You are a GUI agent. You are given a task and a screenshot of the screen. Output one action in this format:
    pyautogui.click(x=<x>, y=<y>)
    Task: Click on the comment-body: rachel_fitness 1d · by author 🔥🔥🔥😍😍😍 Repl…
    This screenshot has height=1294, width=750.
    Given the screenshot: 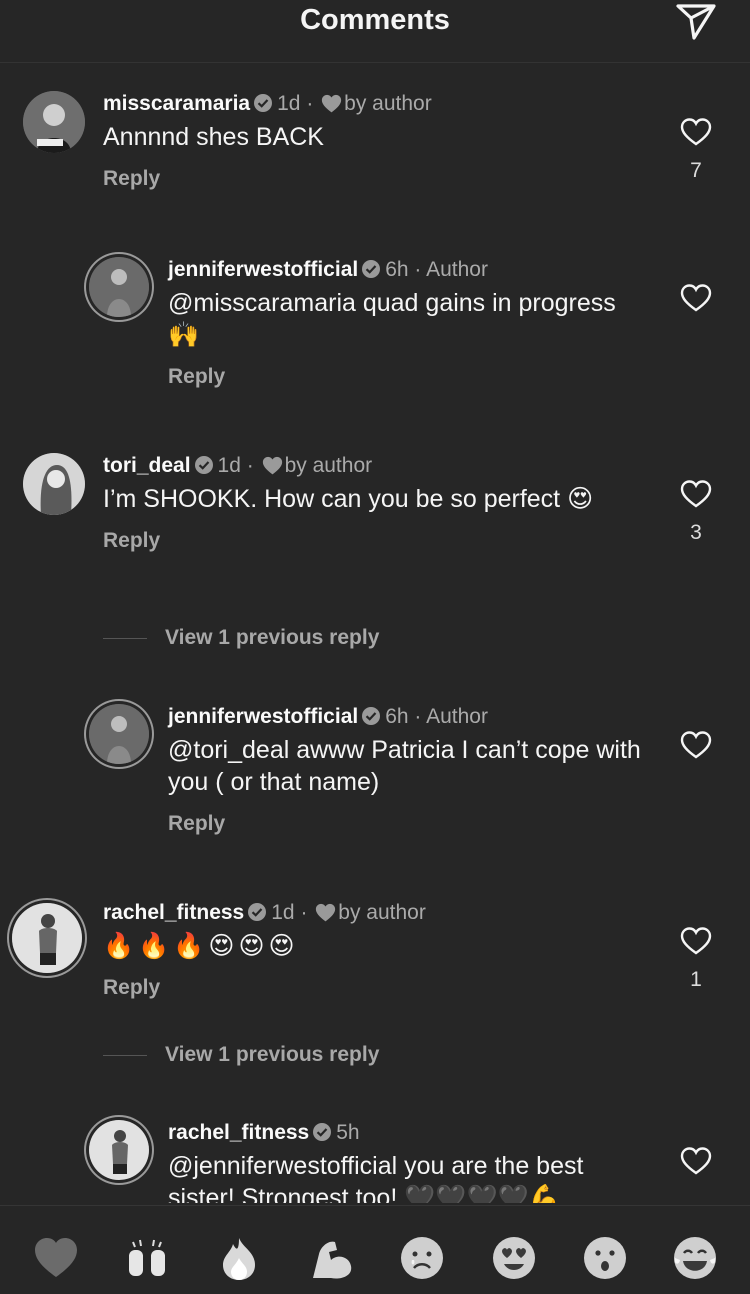 What is the action you would take?
    pyautogui.click(x=373, y=949)
    